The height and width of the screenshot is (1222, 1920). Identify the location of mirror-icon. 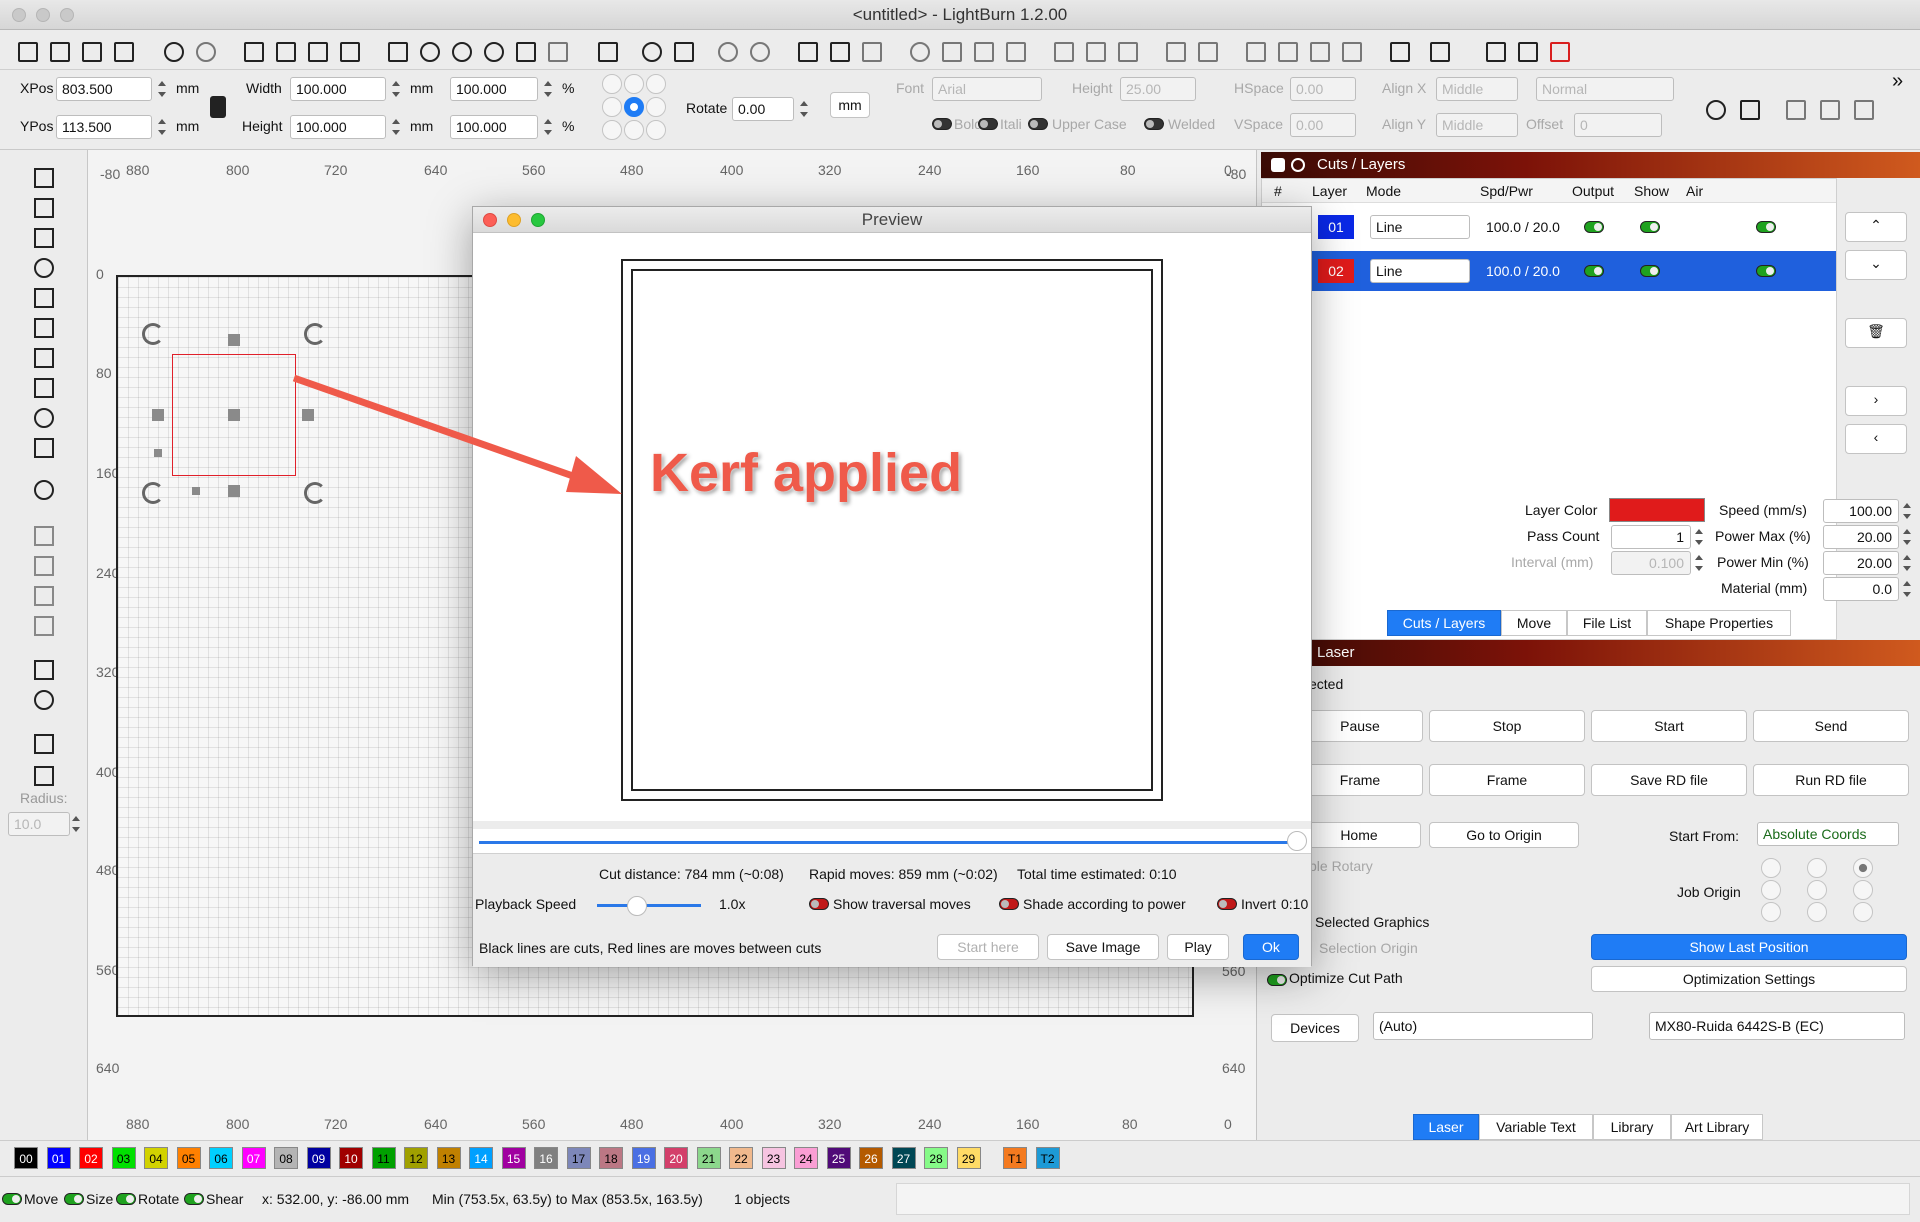
(838, 50).